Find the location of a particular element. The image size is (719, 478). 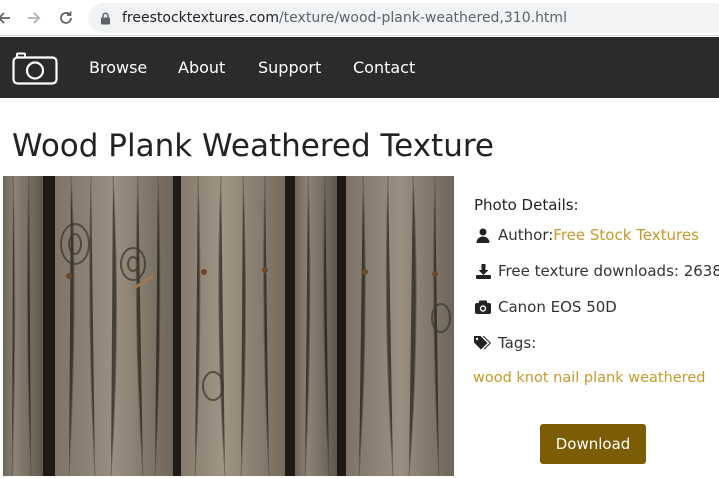

downloads-count: Free texture downloads: 2638 is located at coordinates (608, 271).